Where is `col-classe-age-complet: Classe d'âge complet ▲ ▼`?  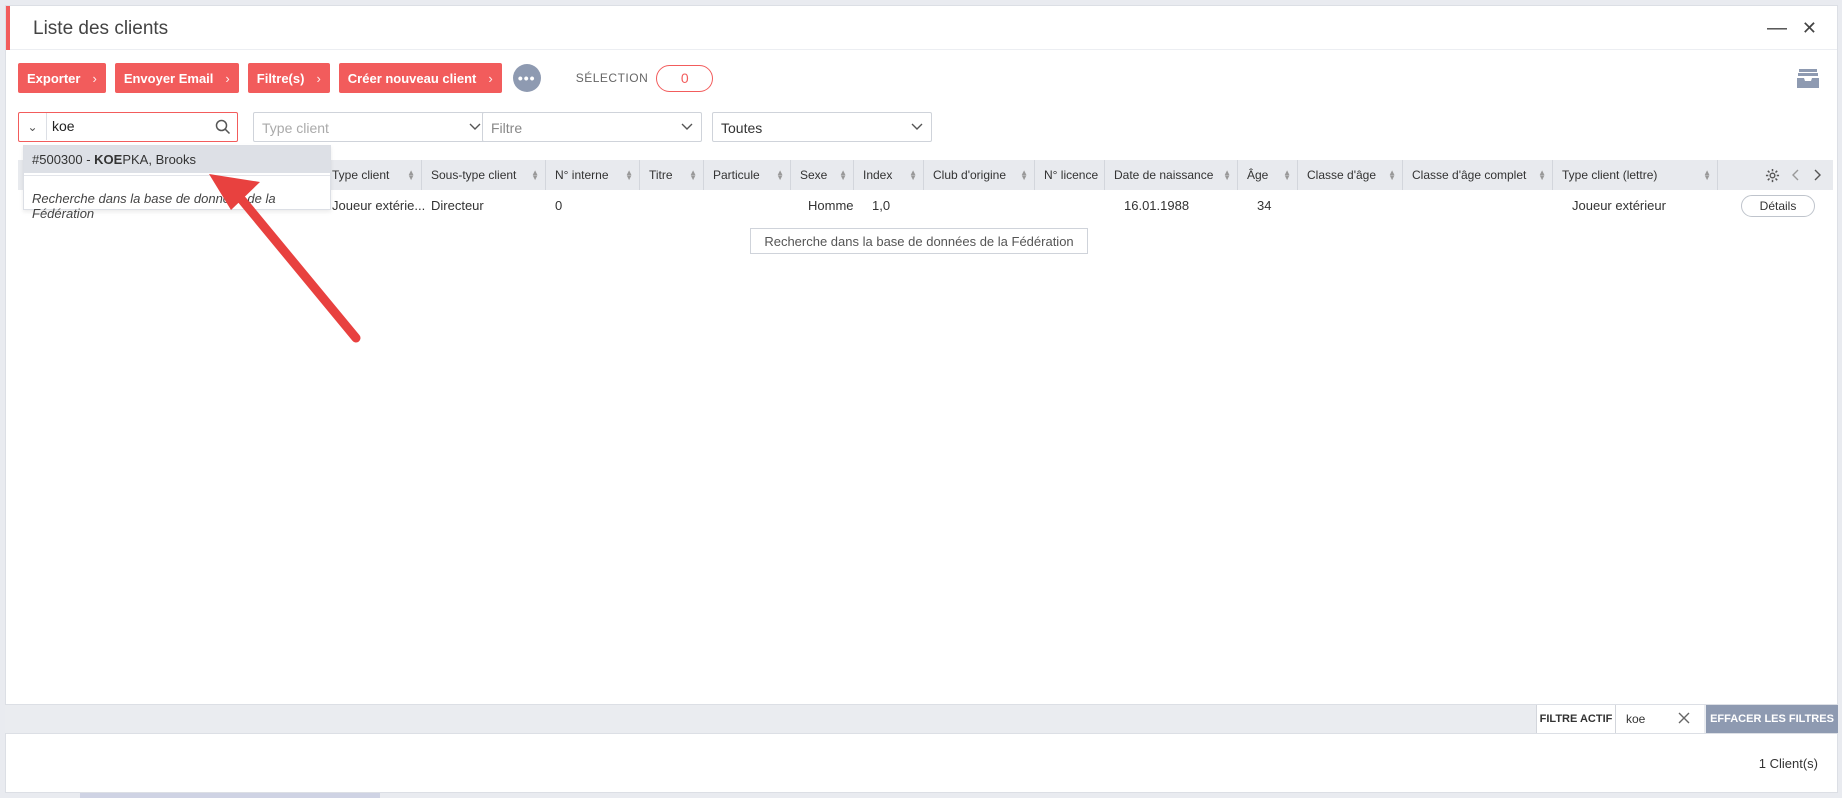 col-classe-age-complet: Classe d'âge complet ▲ ▼ is located at coordinates (1478, 175).